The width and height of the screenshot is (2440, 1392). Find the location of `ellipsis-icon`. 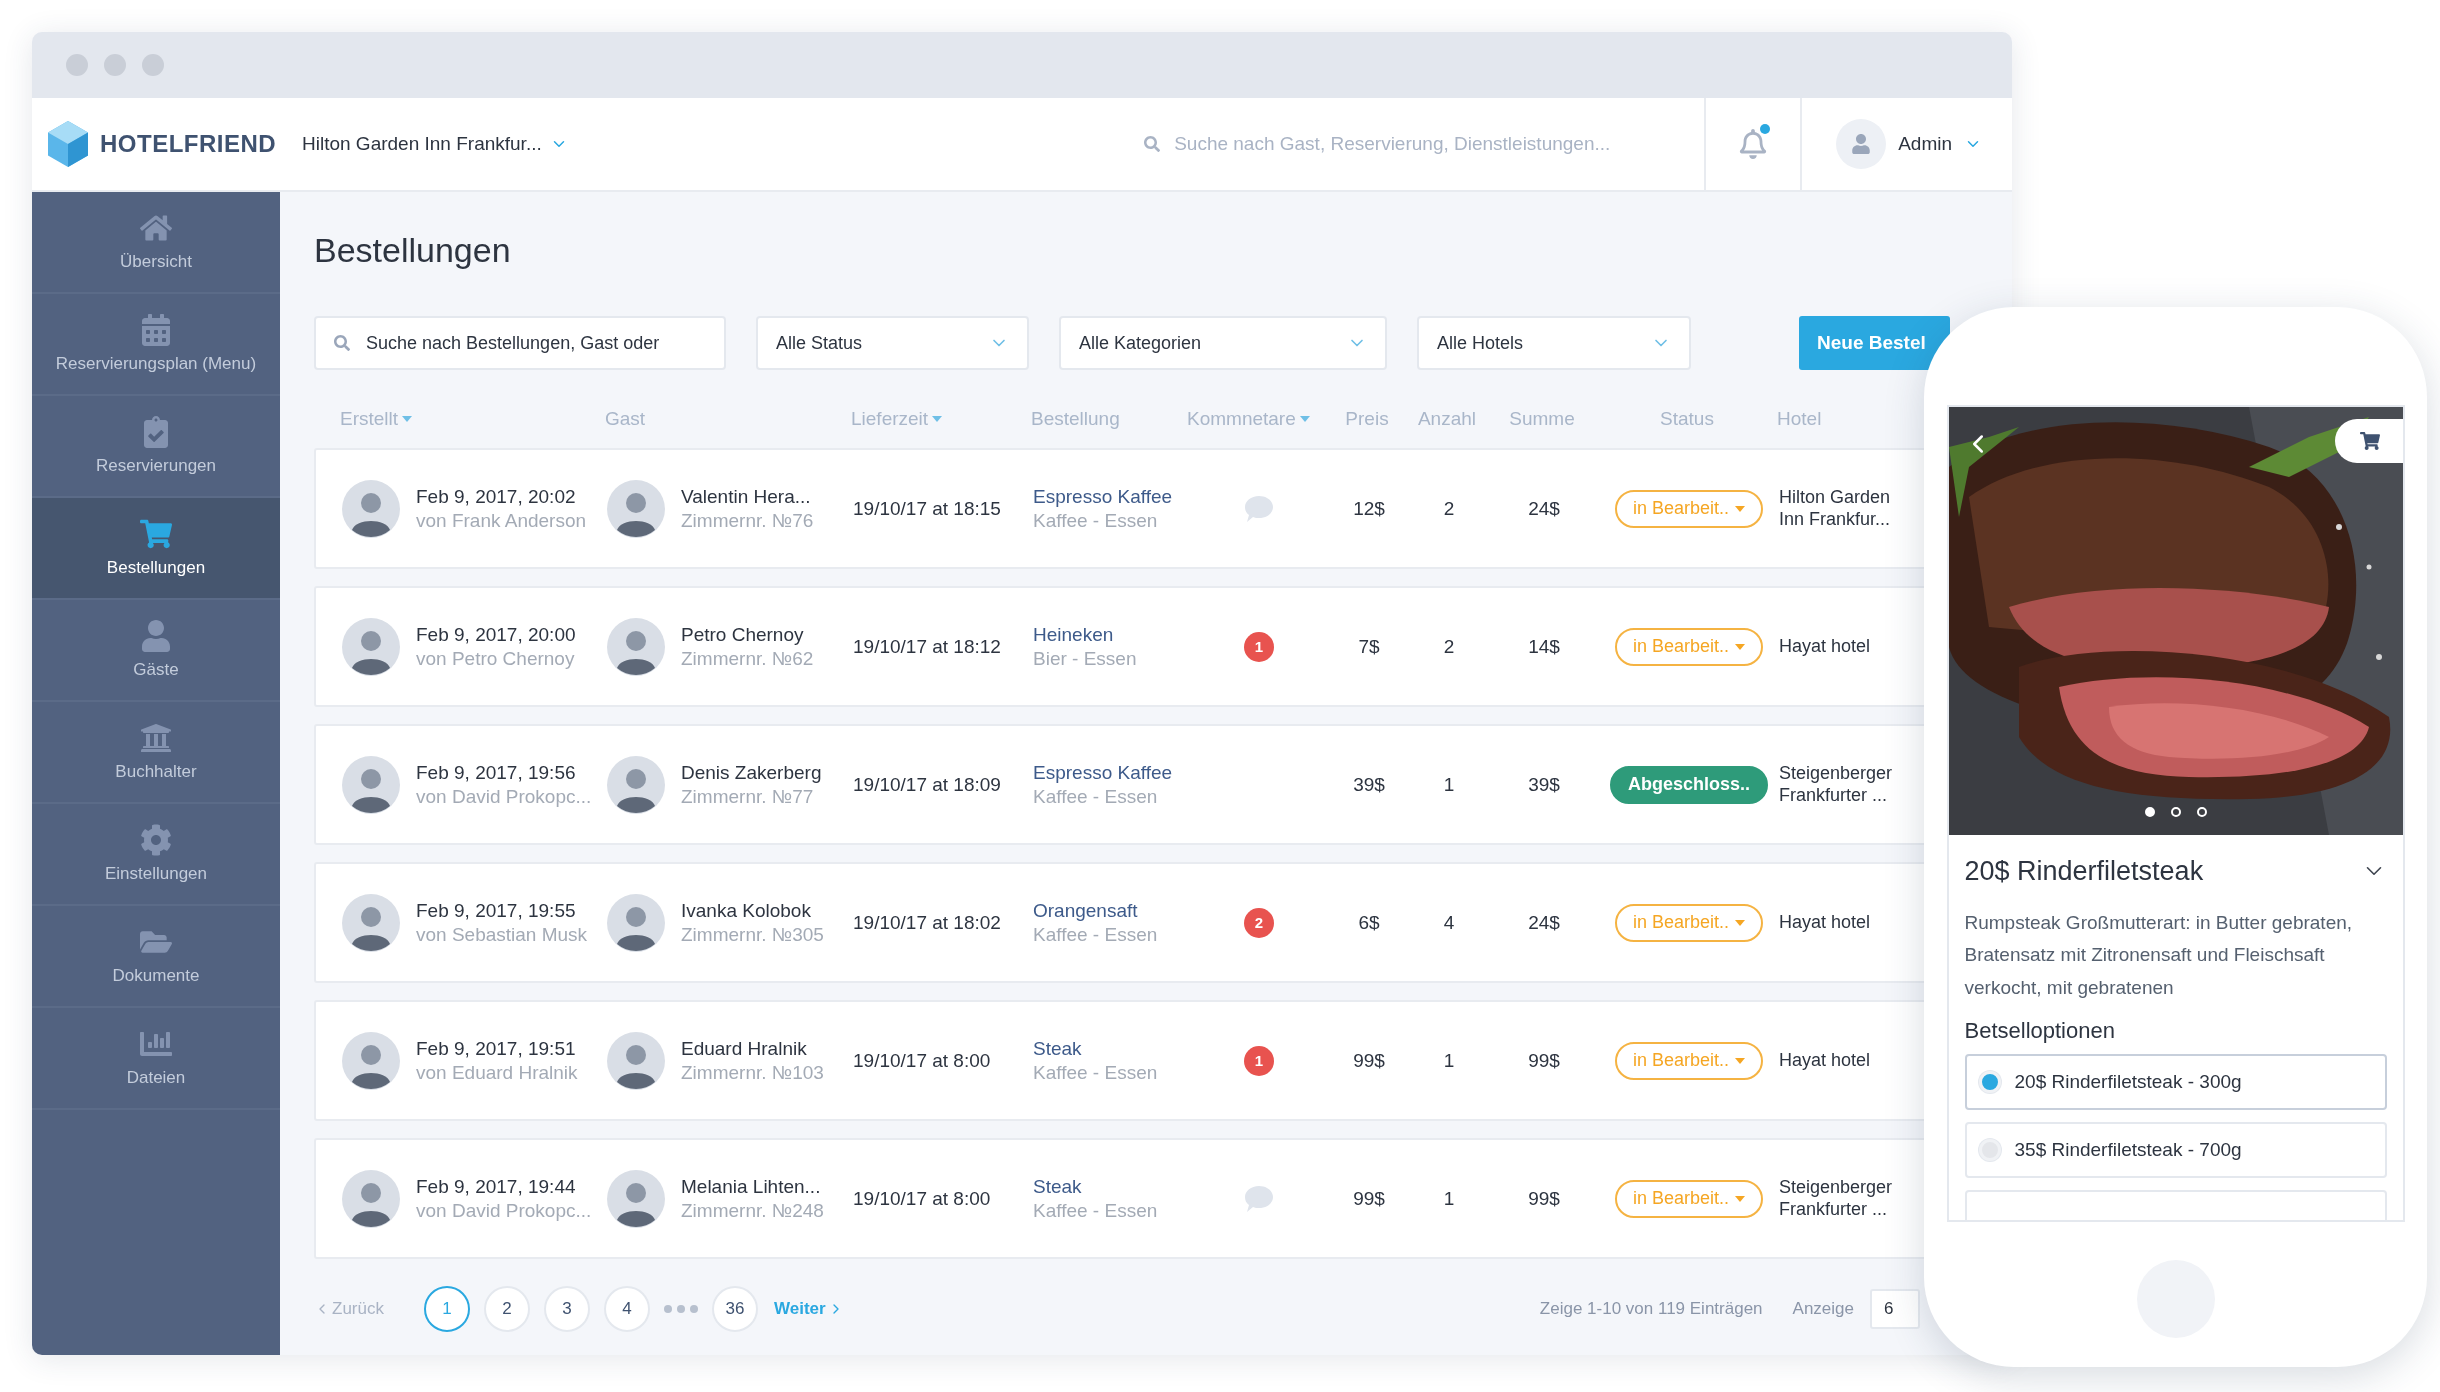

ellipsis-icon is located at coordinates (680, 1309).